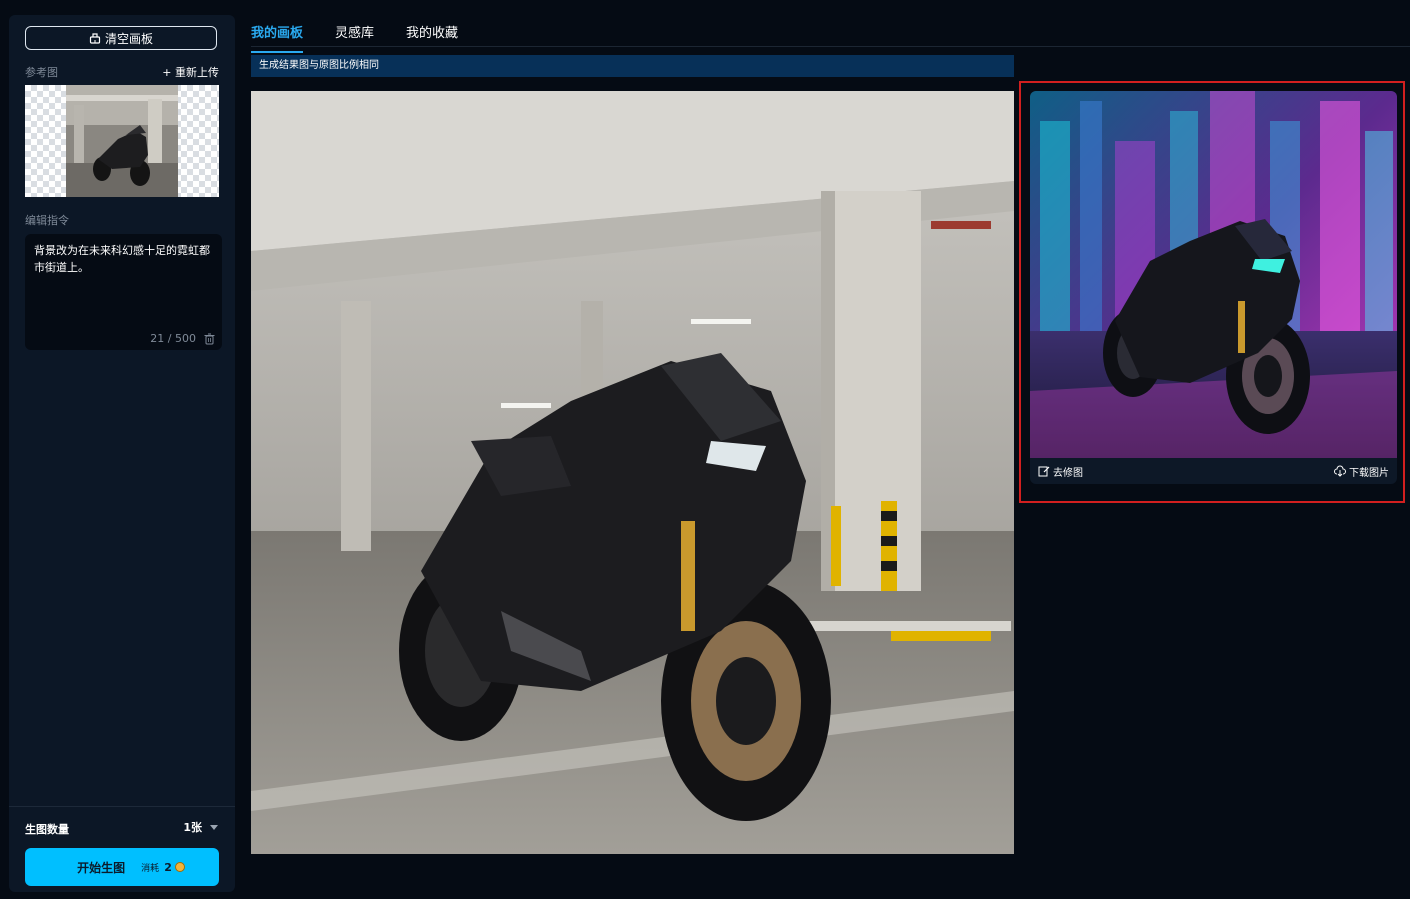 This screenshot has height=899, width=1410. I want to click on instruction-label: 编辑指令, so click(47, 220).